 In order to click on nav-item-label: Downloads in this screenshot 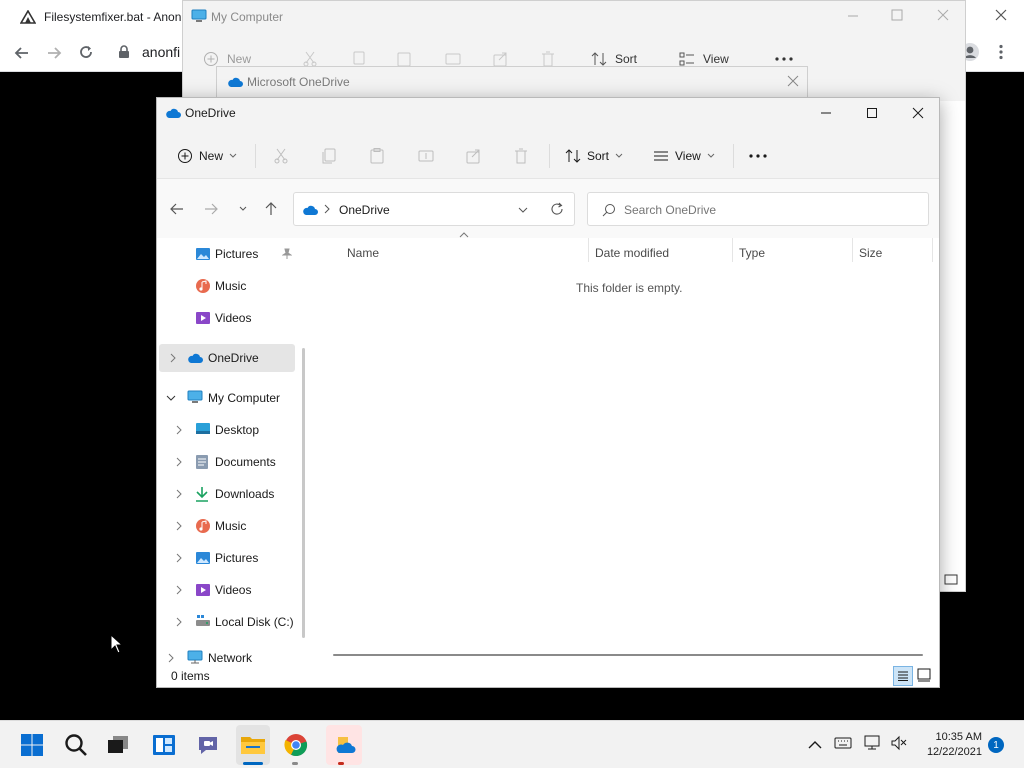, I will do `click(245, 494)`.